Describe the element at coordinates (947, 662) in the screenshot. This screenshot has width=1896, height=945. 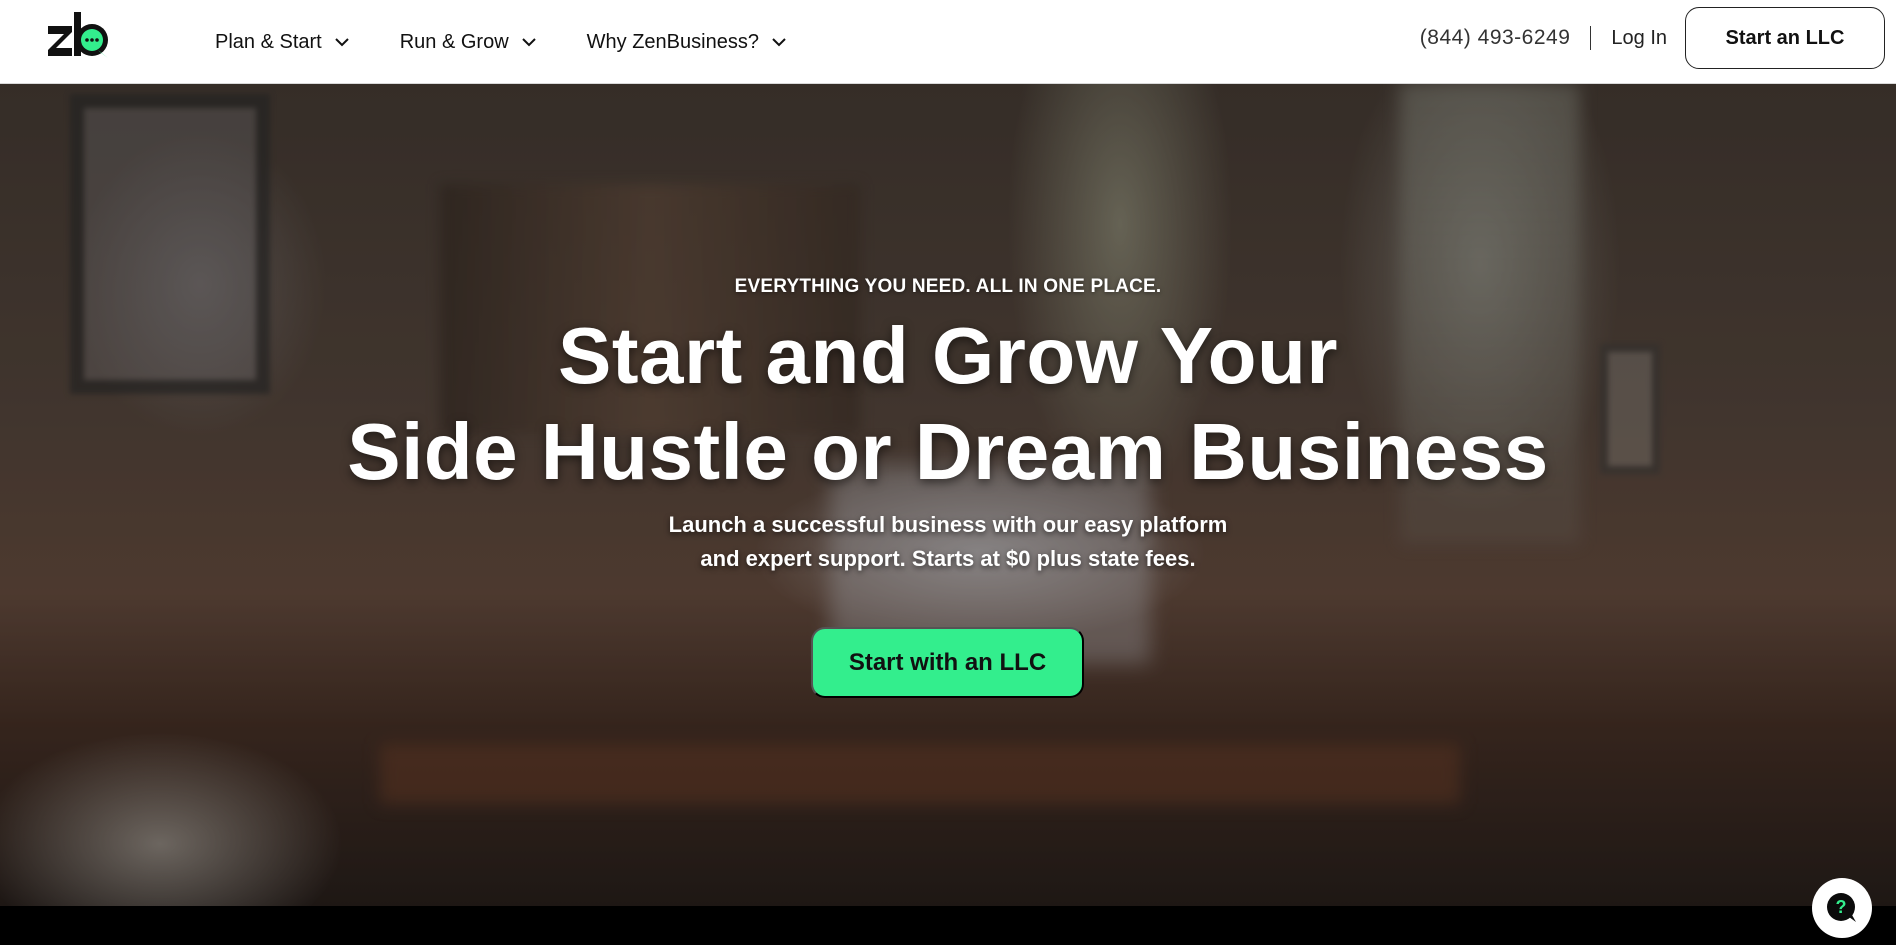
I see `start-with-llc-button: Start with an LLC` at that location.